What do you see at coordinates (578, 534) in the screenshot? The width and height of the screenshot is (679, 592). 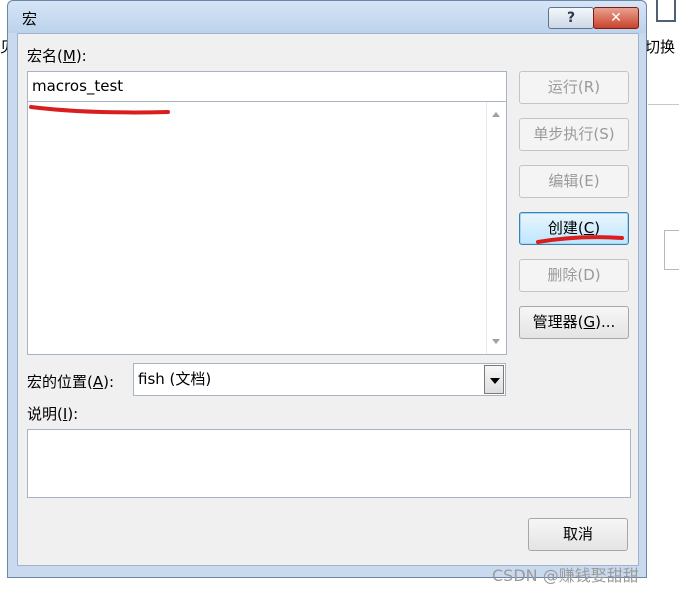 I see `cancel-button: 取消` at bounding box center [578, 534].